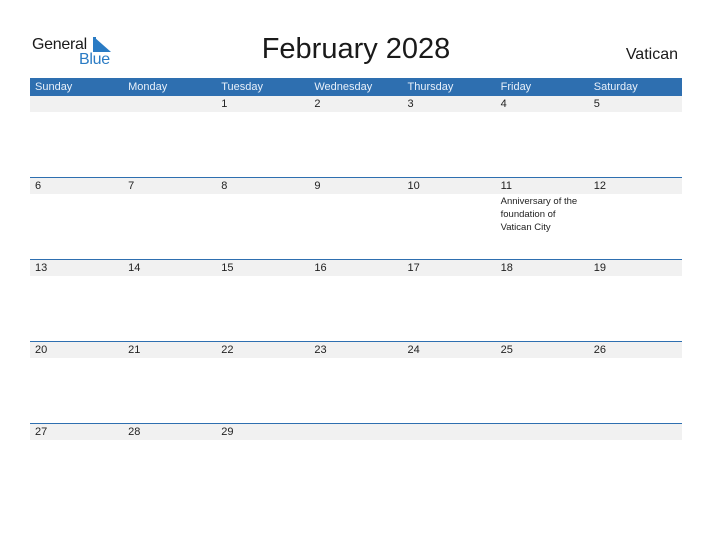 Image resolution: width=712 pixels, height=550 pixels. Describe the element at coordinates (356, 382) in the screenshot. I see `week-row: 20 21 22 23 24 25 26` at that location.